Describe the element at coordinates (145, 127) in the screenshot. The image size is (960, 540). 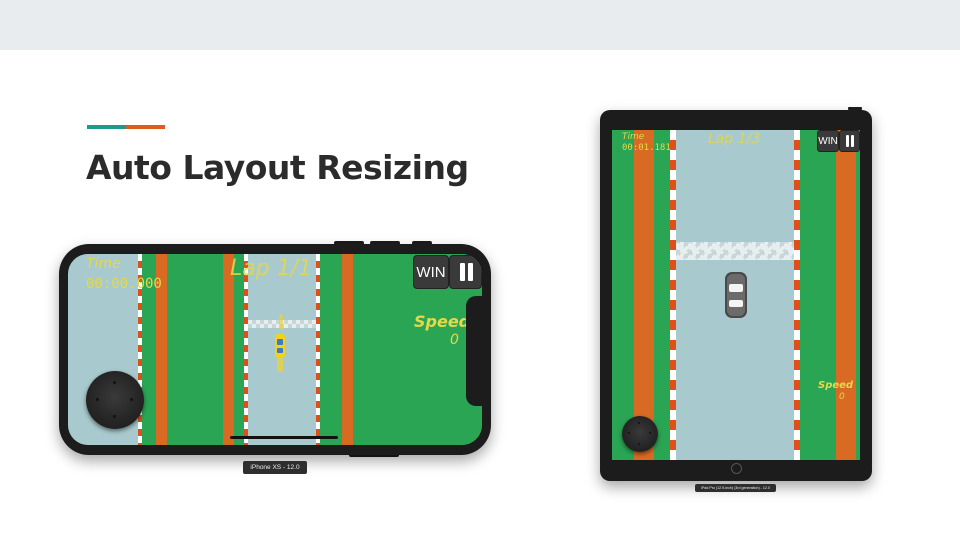
I see `accent-line-orange` at that location.